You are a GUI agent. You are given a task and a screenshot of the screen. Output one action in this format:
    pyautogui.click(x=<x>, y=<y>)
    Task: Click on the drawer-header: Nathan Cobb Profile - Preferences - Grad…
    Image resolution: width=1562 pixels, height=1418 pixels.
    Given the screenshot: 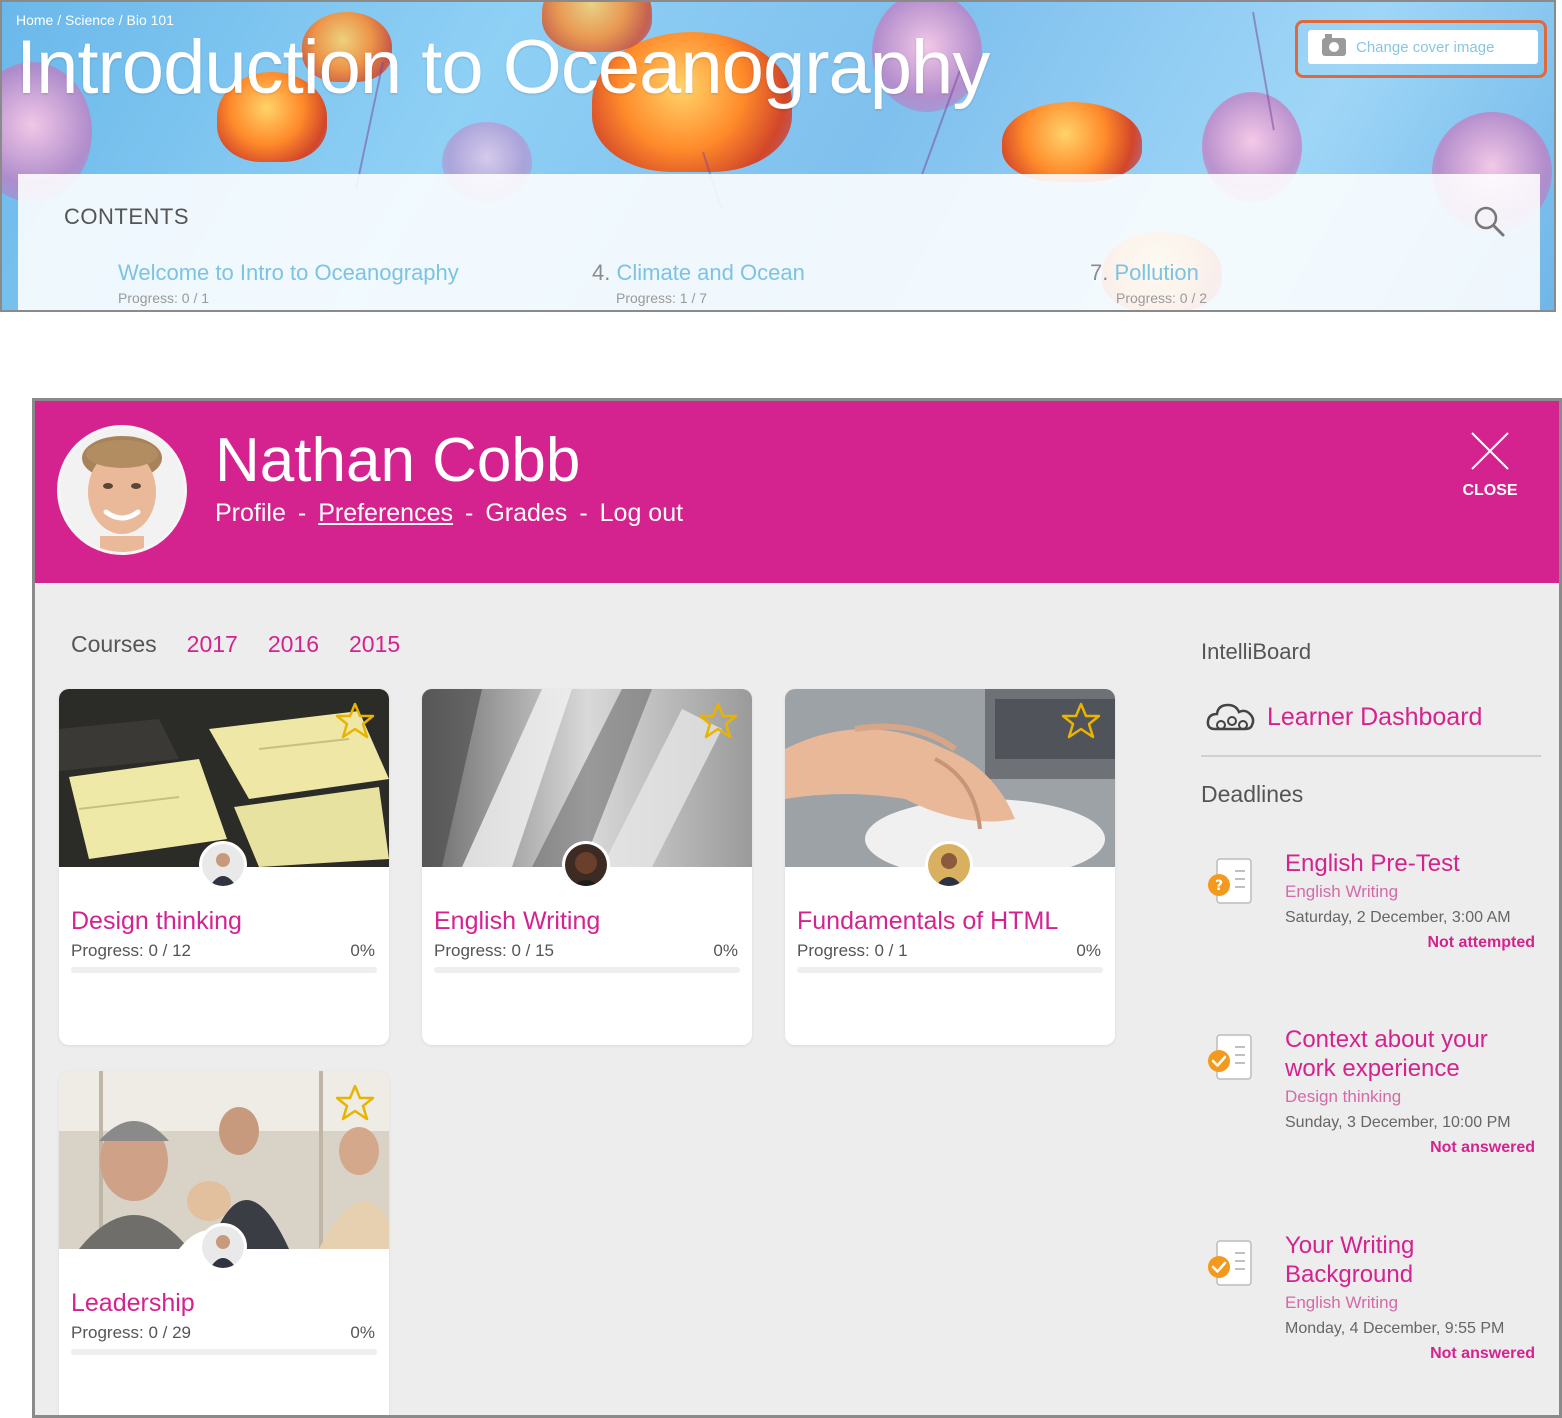 What is the action you would take?
    pyautogui.click(x=797, y=492)
    